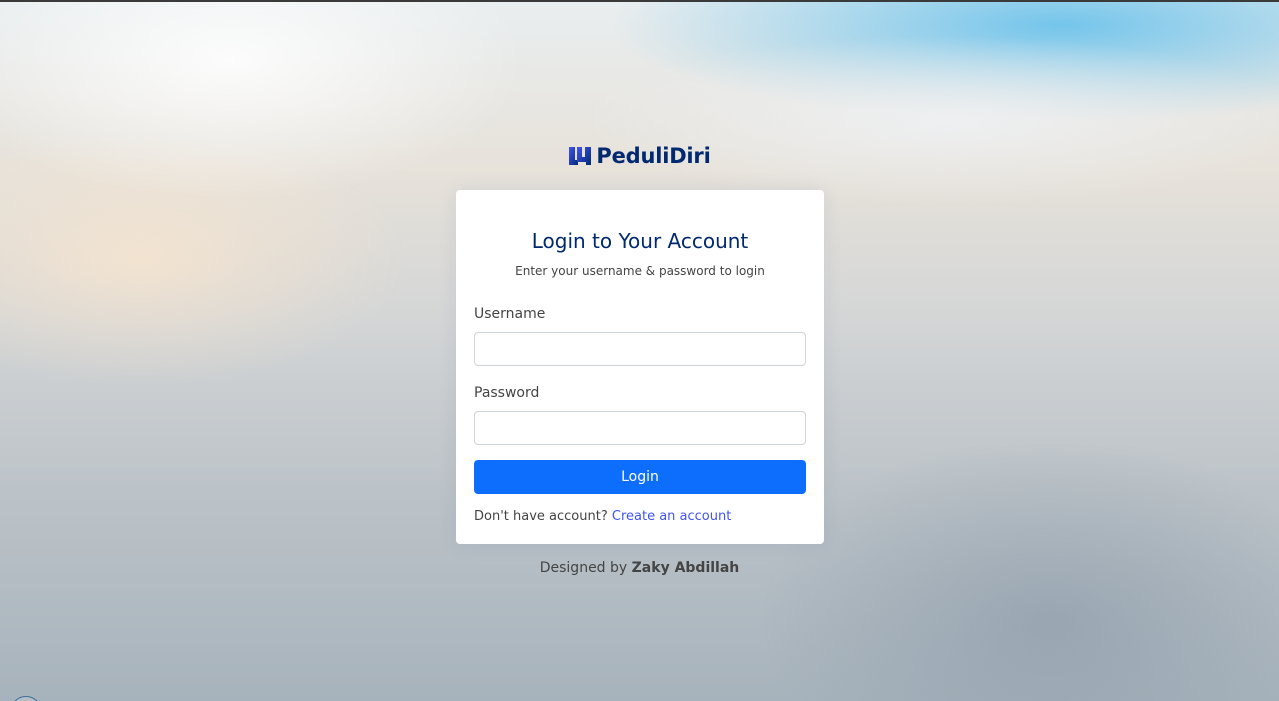 This screenshot has width=1279, height=701. I want to click on signup-line: Don't have account? Create an account, so click(640, 517).